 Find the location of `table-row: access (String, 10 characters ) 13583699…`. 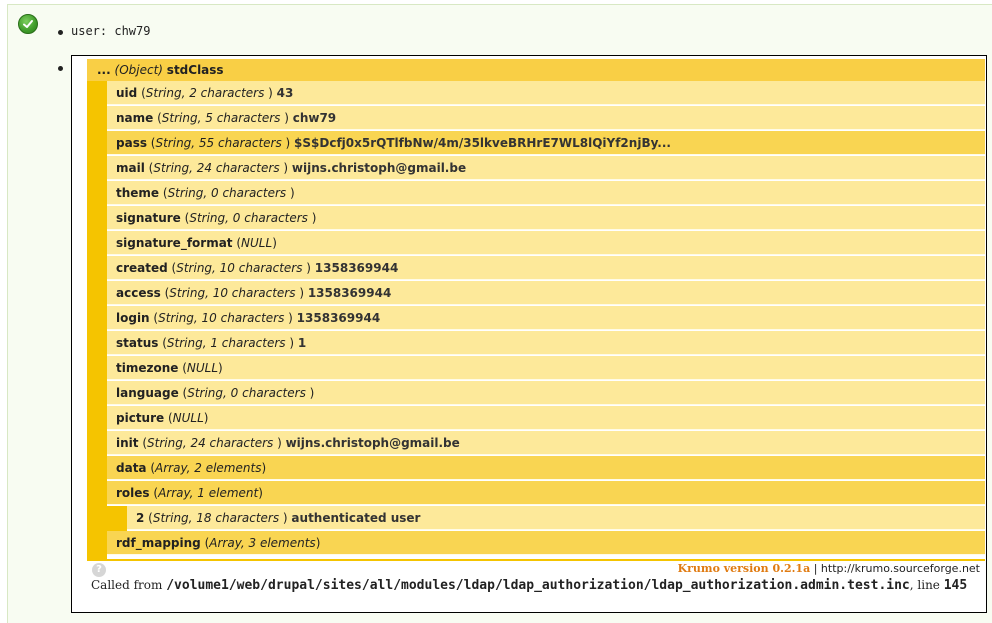

table-row: access (String, 10 characters ) 13583699… is located at coordinates (546, 293).